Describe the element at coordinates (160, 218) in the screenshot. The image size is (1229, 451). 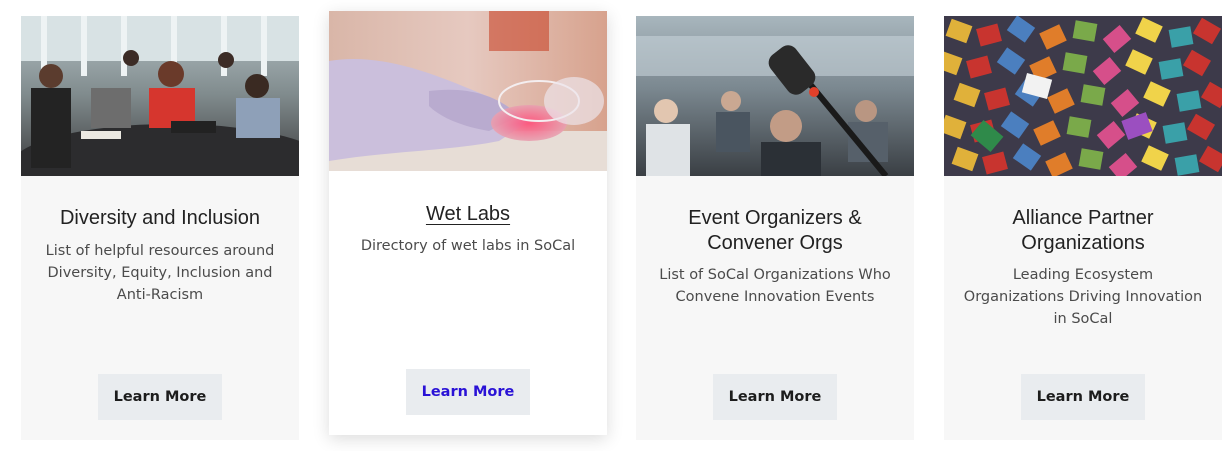
I see `card-title: Diversity and Inclusion` at that location.